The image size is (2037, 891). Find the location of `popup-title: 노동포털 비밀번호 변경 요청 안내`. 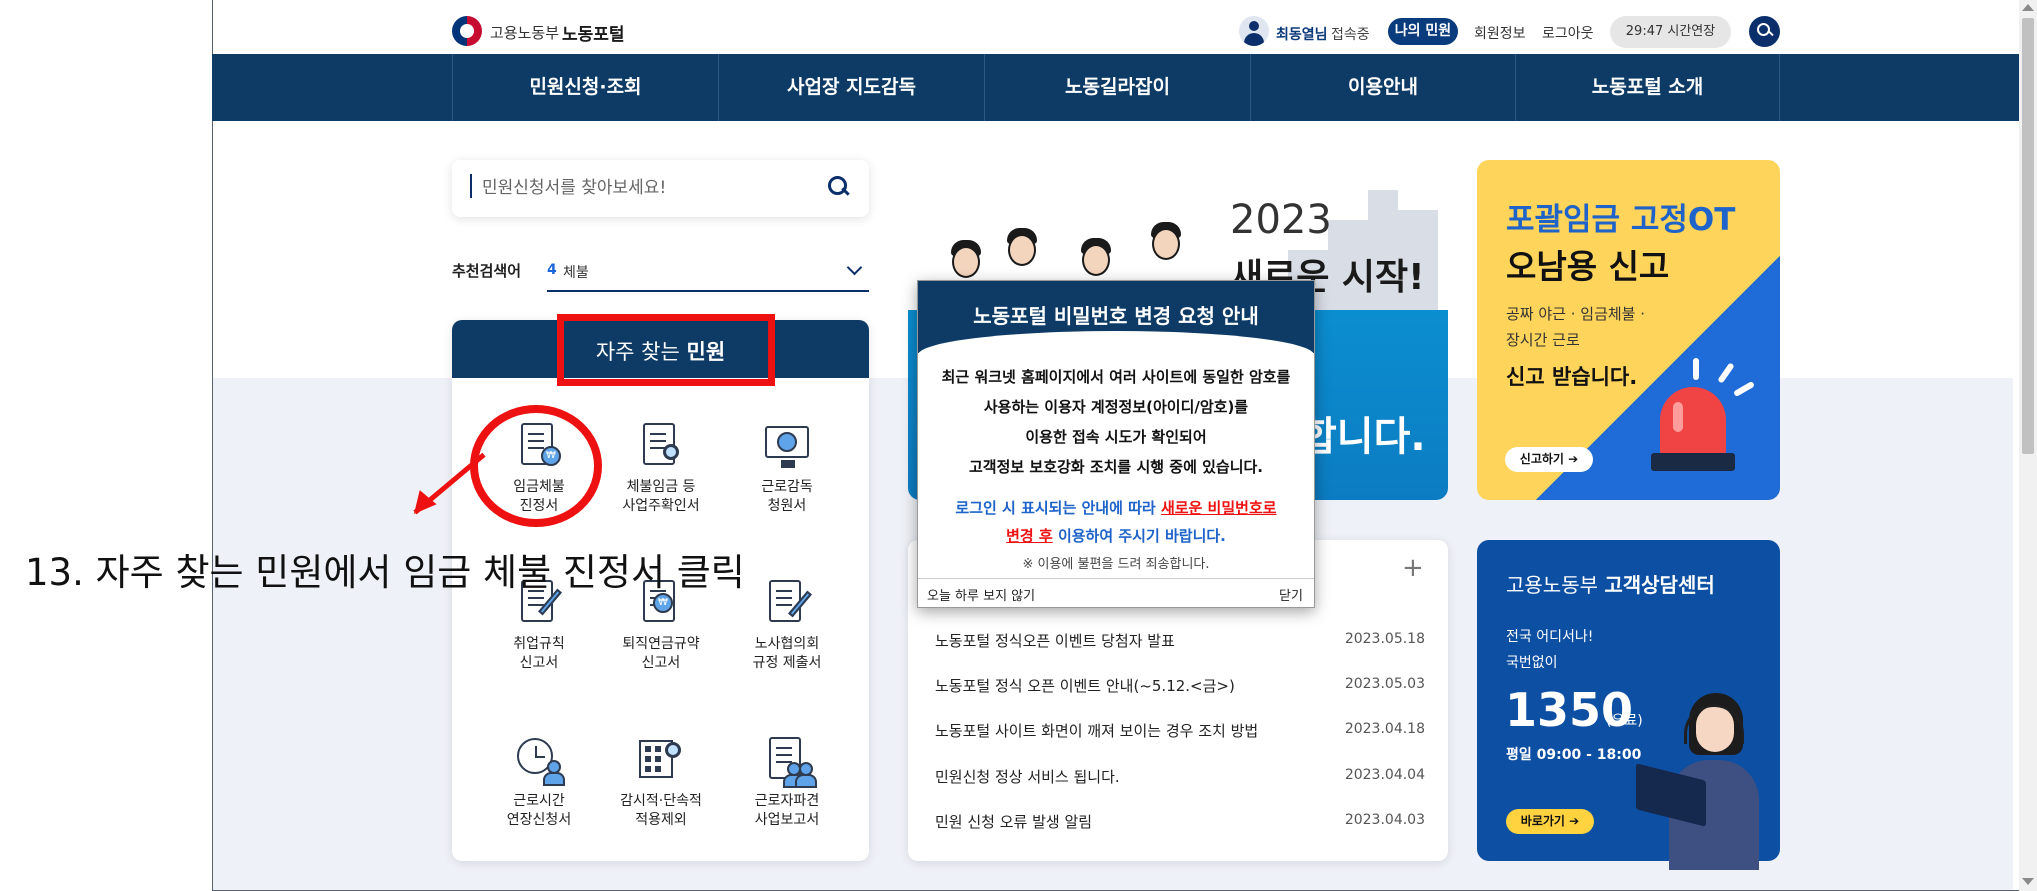

popup-title: 노동포털 비밀번호 변경 요청 안내 is located at coordinates (1116, 316).